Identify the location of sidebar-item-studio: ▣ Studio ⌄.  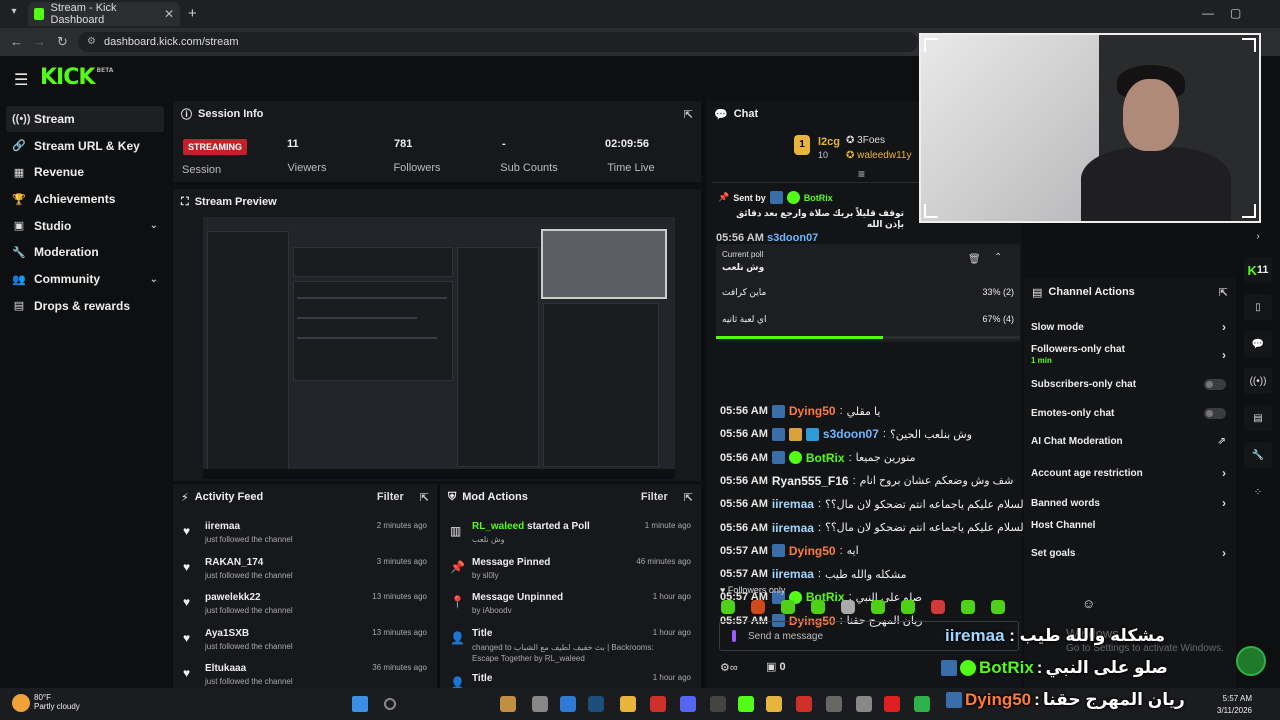
(85, 226).